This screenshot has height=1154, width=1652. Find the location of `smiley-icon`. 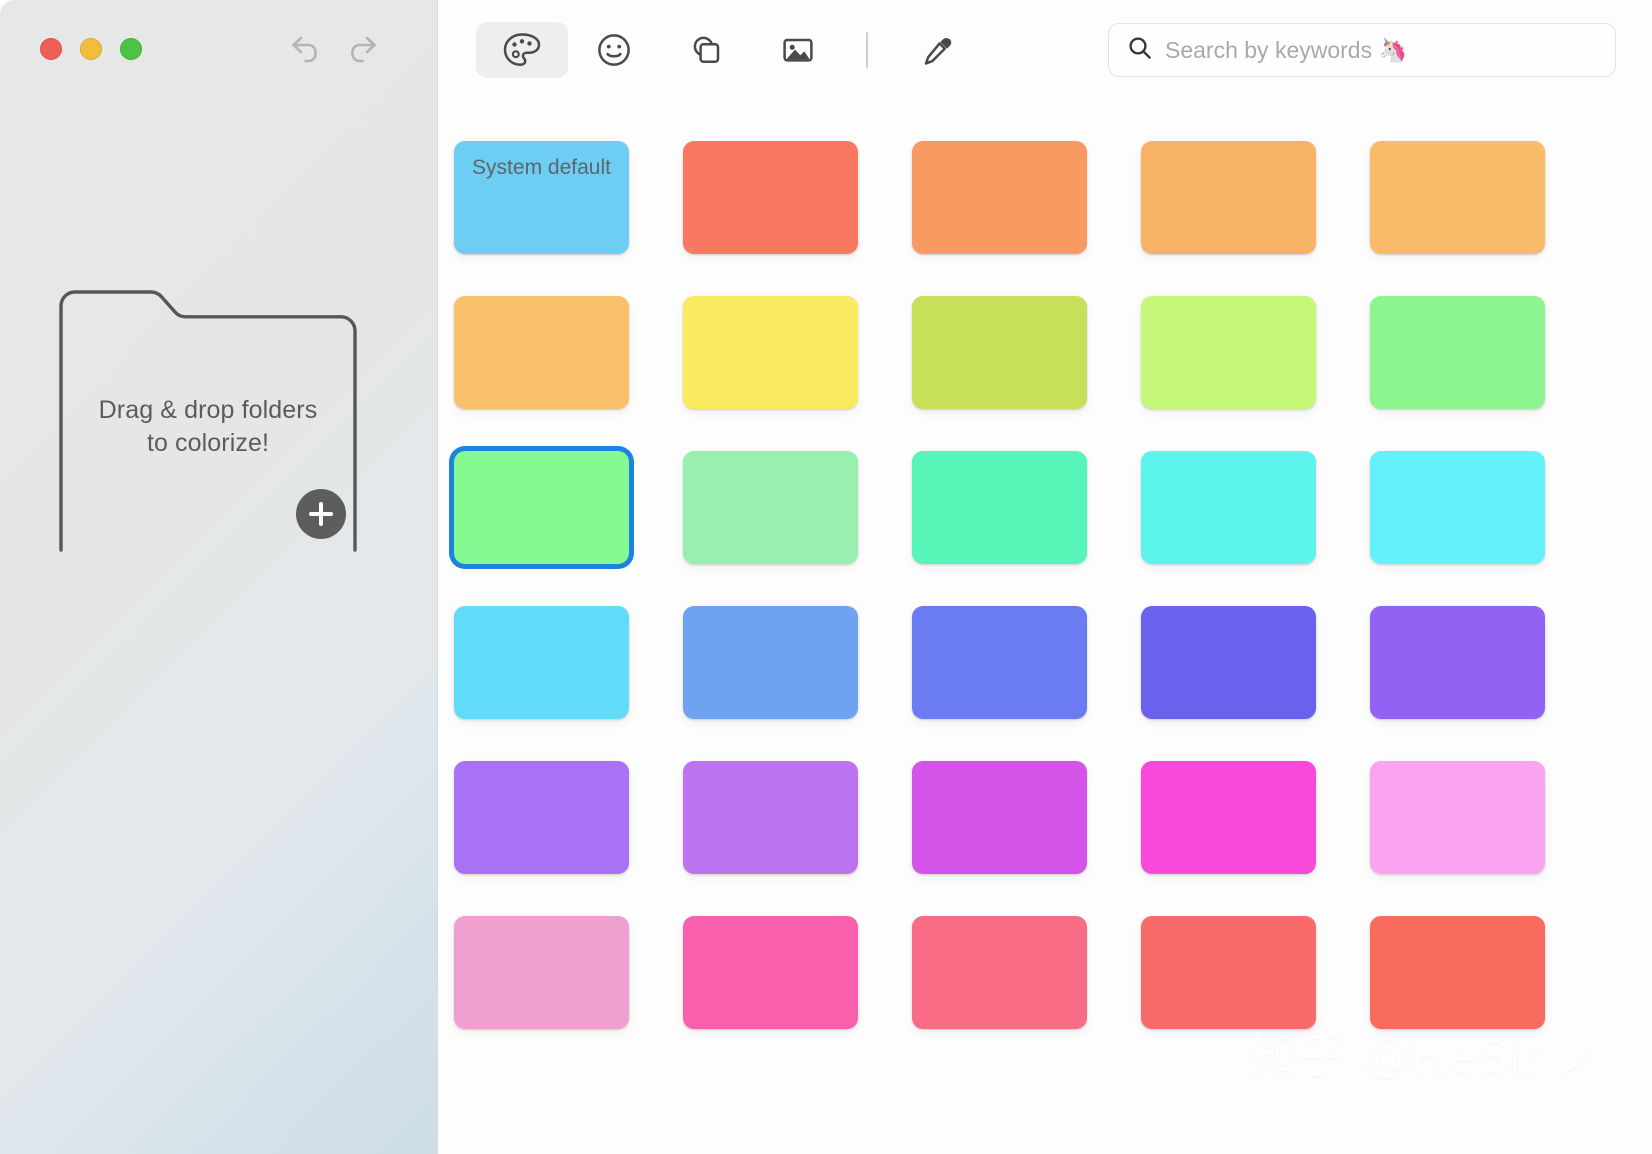

smiley-icon is located at coordinates (614, 50).